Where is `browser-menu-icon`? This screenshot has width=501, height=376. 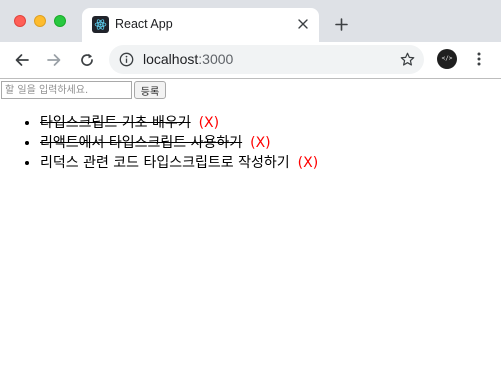 browser-menu-icon is located at coordinates (479, 59).